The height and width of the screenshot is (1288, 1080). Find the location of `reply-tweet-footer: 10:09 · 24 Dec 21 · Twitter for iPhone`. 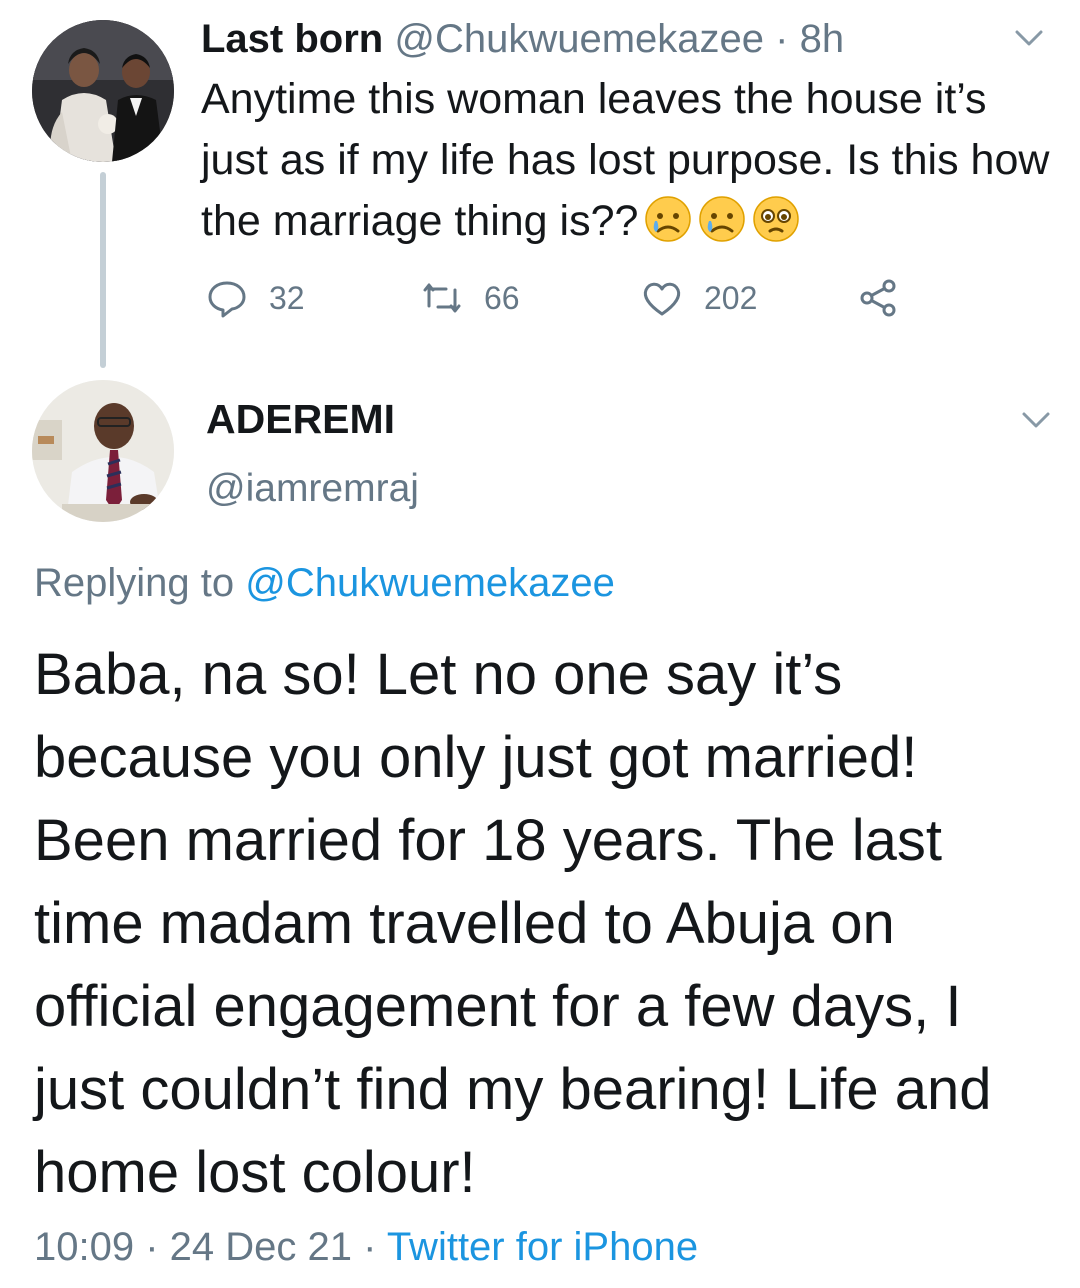

reply-tweet-footer: 10:09 · 24 Dec 21 · Twitter for iPhone is located at coordinates (366, 1247).